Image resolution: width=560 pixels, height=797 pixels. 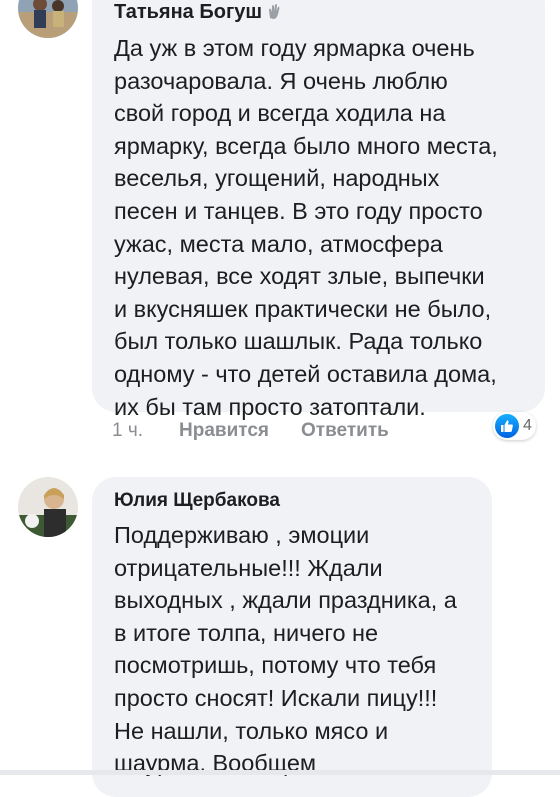 What do you see at coordinates (270, 406) in the screenshot?
I see `comment-line: их бы там просто затоптали.` at bounding box center [270, 406].